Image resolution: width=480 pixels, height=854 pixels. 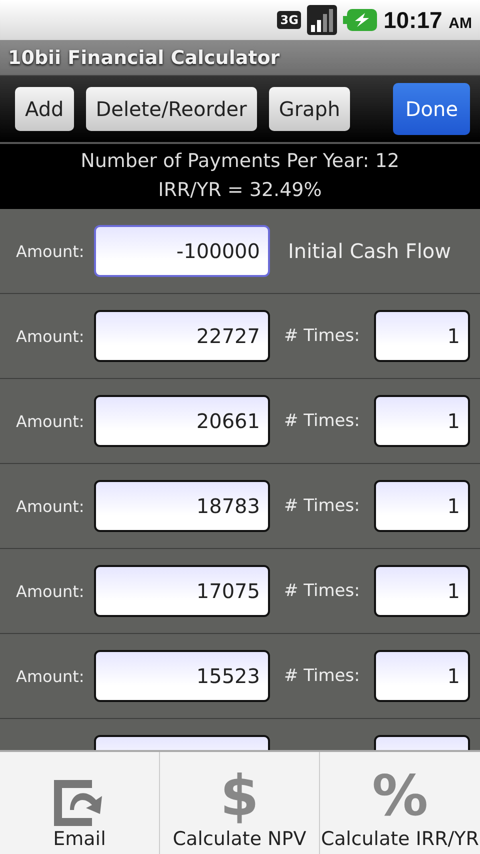 What do you see at coordinates (309, 109) in the screenshot?
I see `toolbar-button: Graph` at bounding box center [309, 109].